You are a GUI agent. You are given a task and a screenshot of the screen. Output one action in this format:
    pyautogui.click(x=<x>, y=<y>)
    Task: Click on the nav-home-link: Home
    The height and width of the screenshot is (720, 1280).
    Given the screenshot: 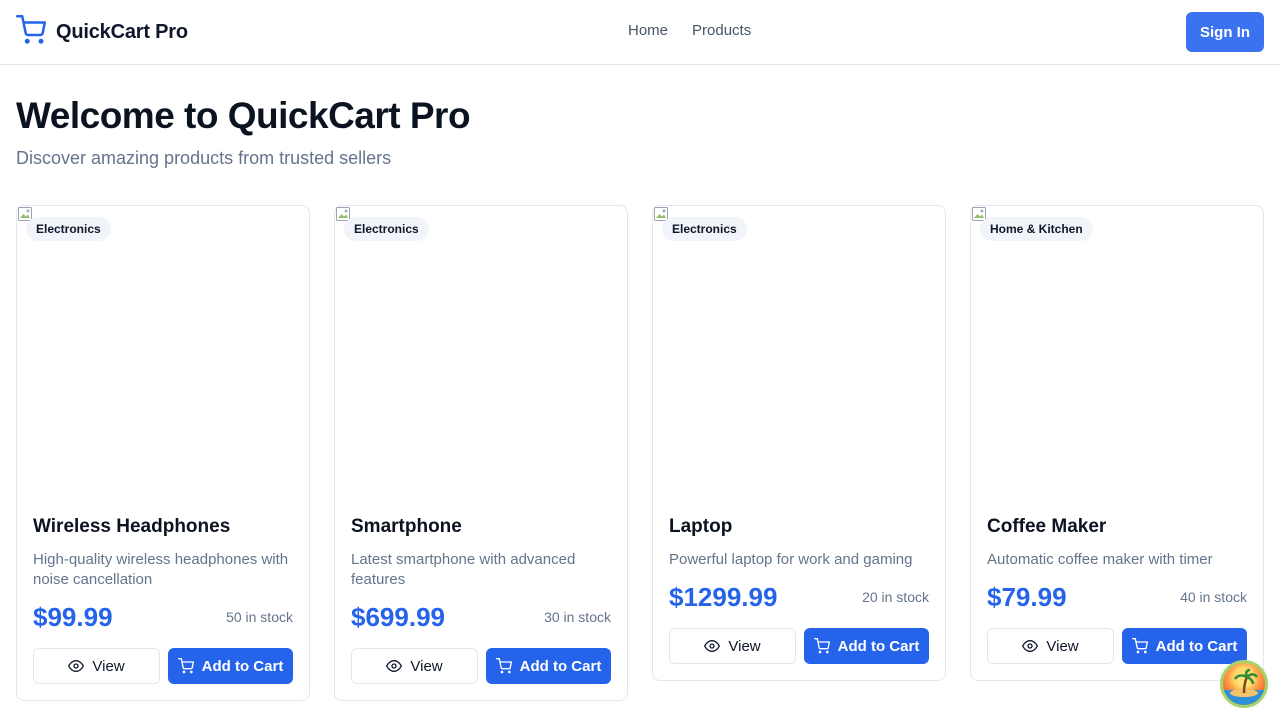 What is the action you would take?
    pyautogui.click(x=648, y=30)
    